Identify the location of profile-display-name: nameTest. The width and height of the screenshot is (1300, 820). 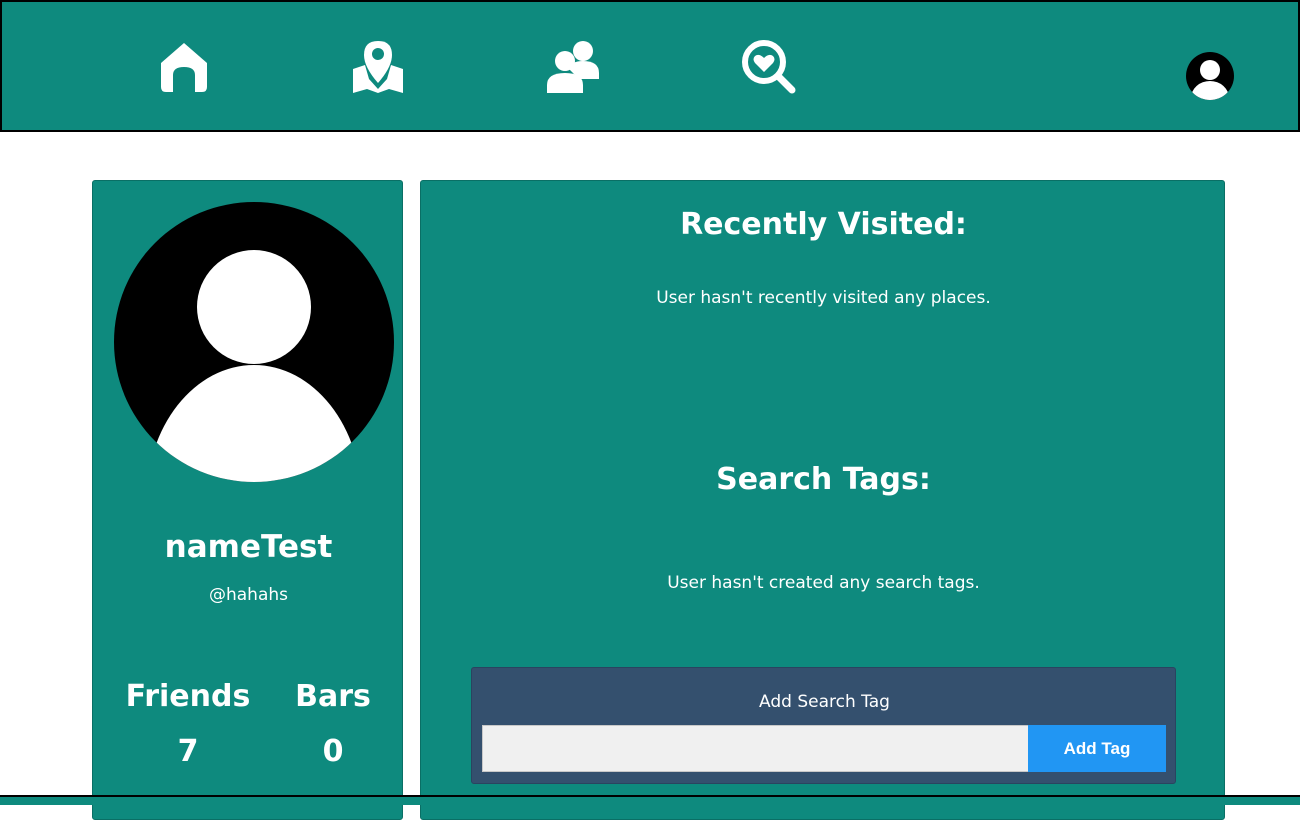
(248, 547).